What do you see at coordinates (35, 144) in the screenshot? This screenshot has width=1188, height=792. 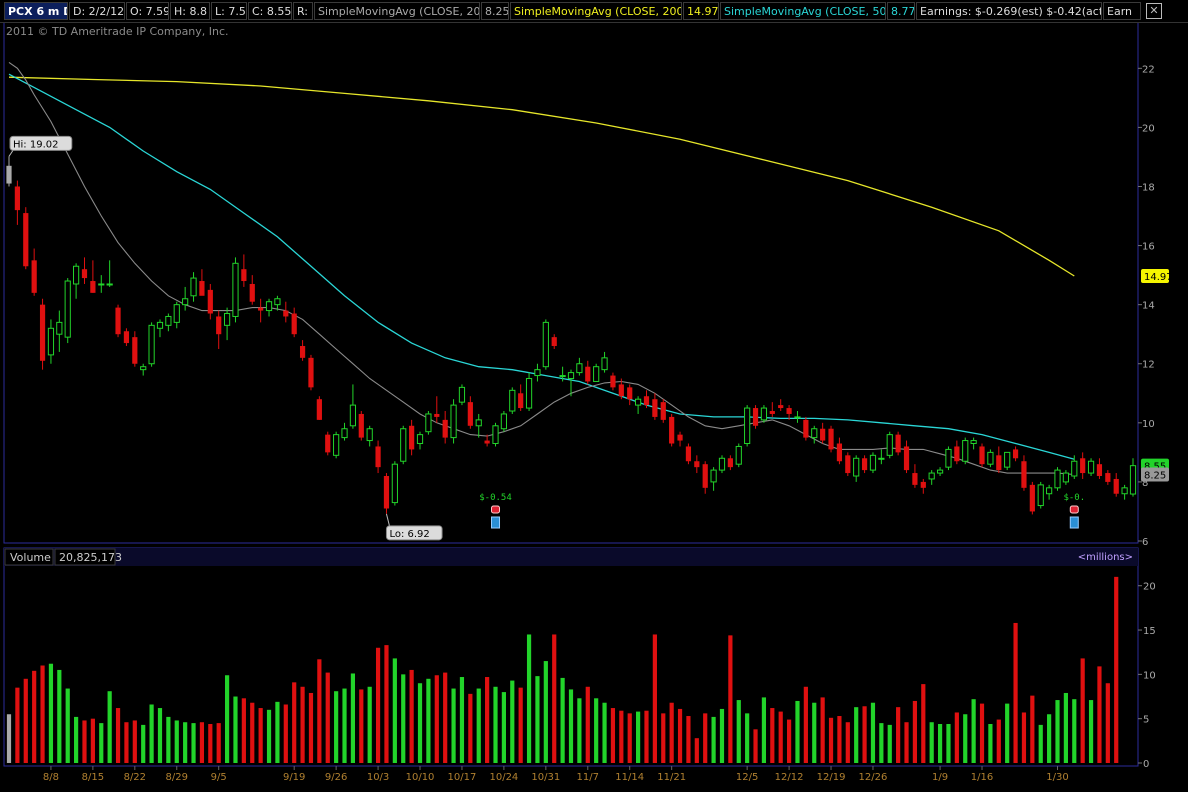 I see `annotation-text: Hi: 19.02` at bounding box center [35, 144].